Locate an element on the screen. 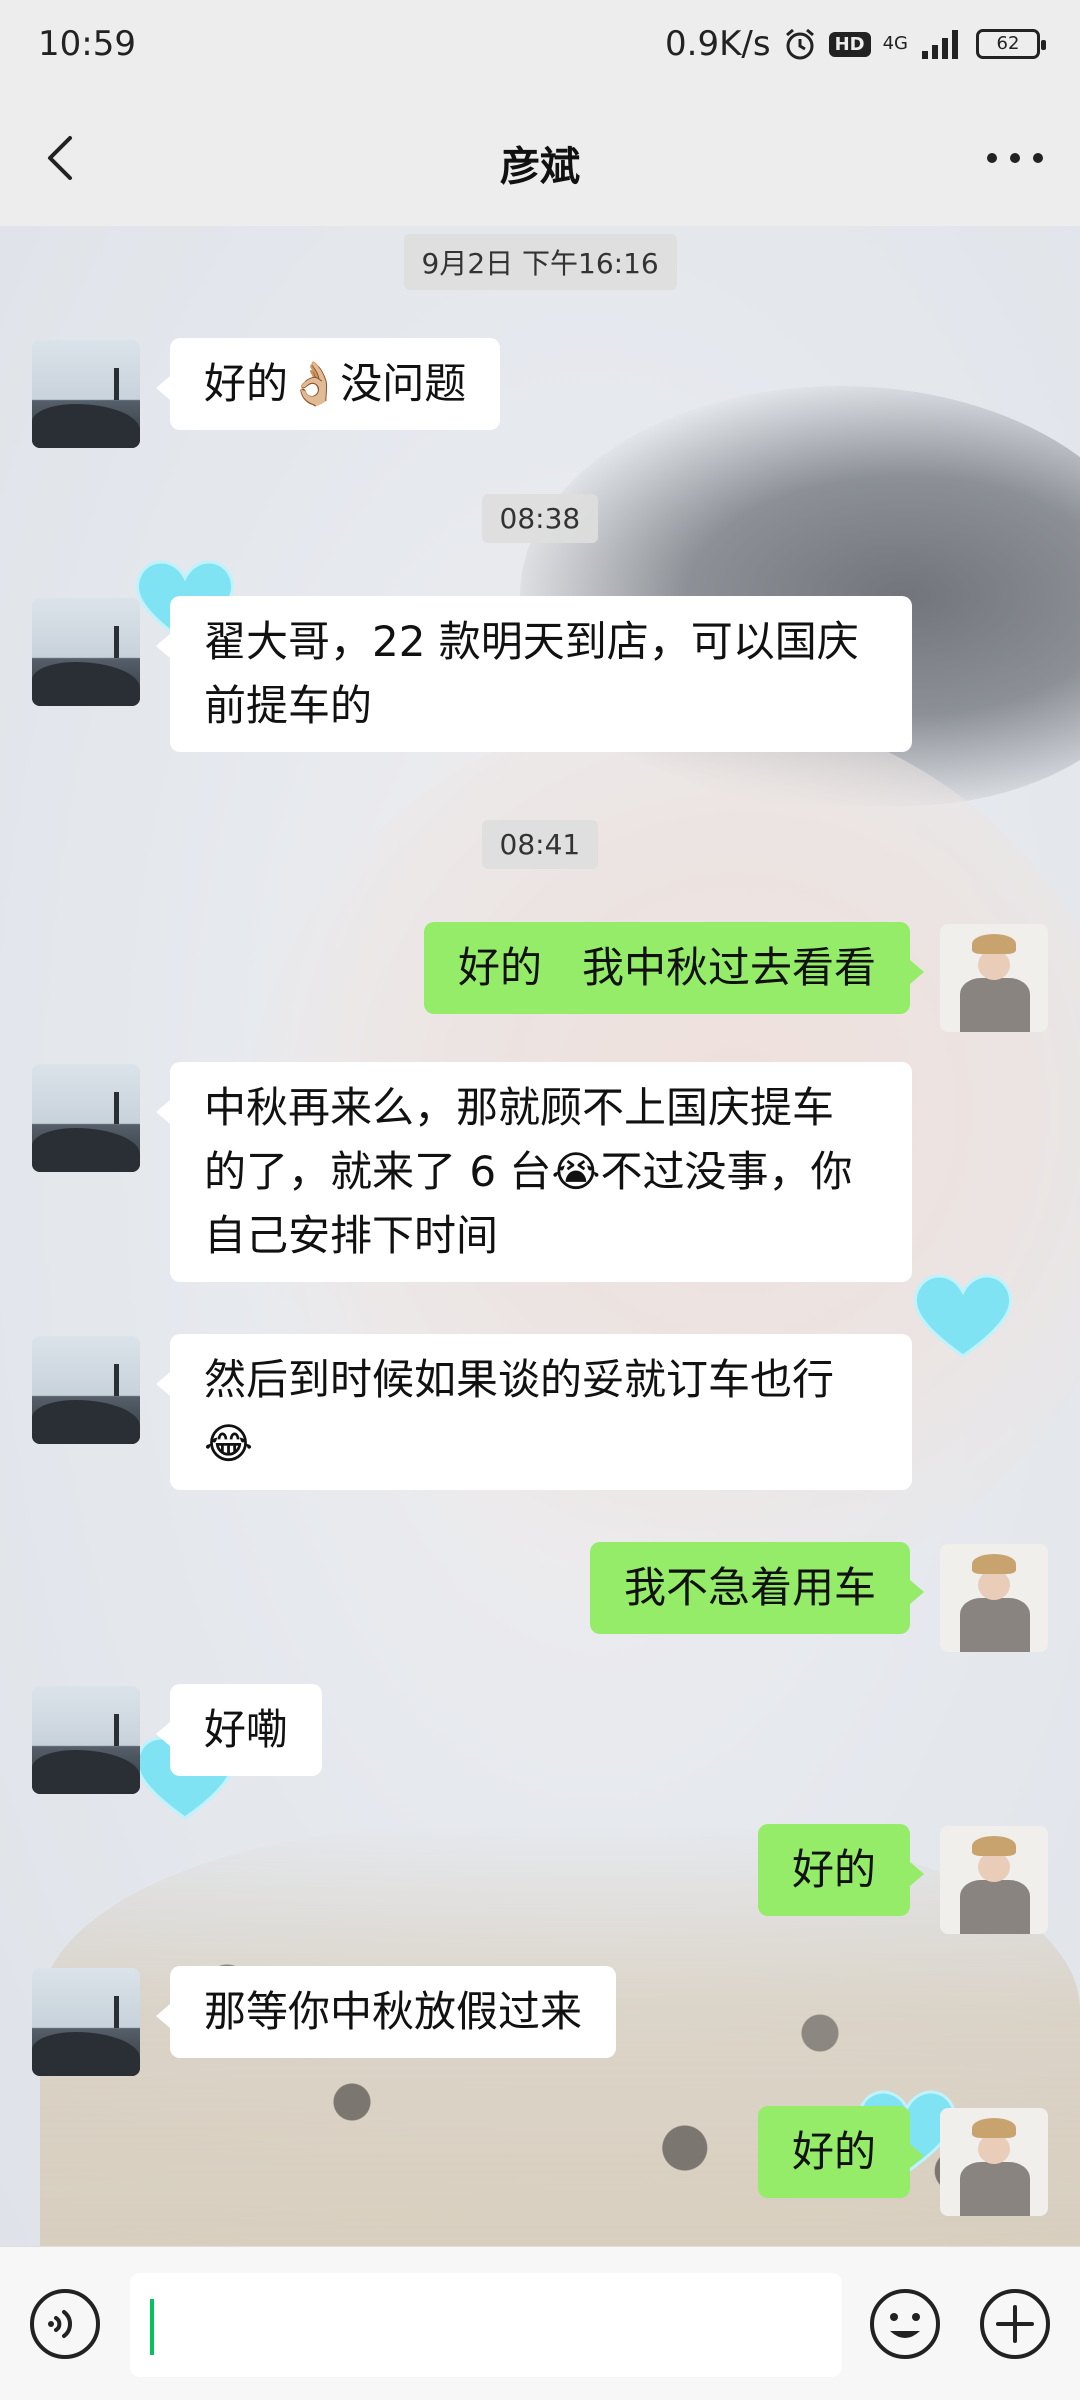 The image size is (1080, 2400). outgoing-message-bubble: 我不急着用车 is located at coordinates (757, 1588).